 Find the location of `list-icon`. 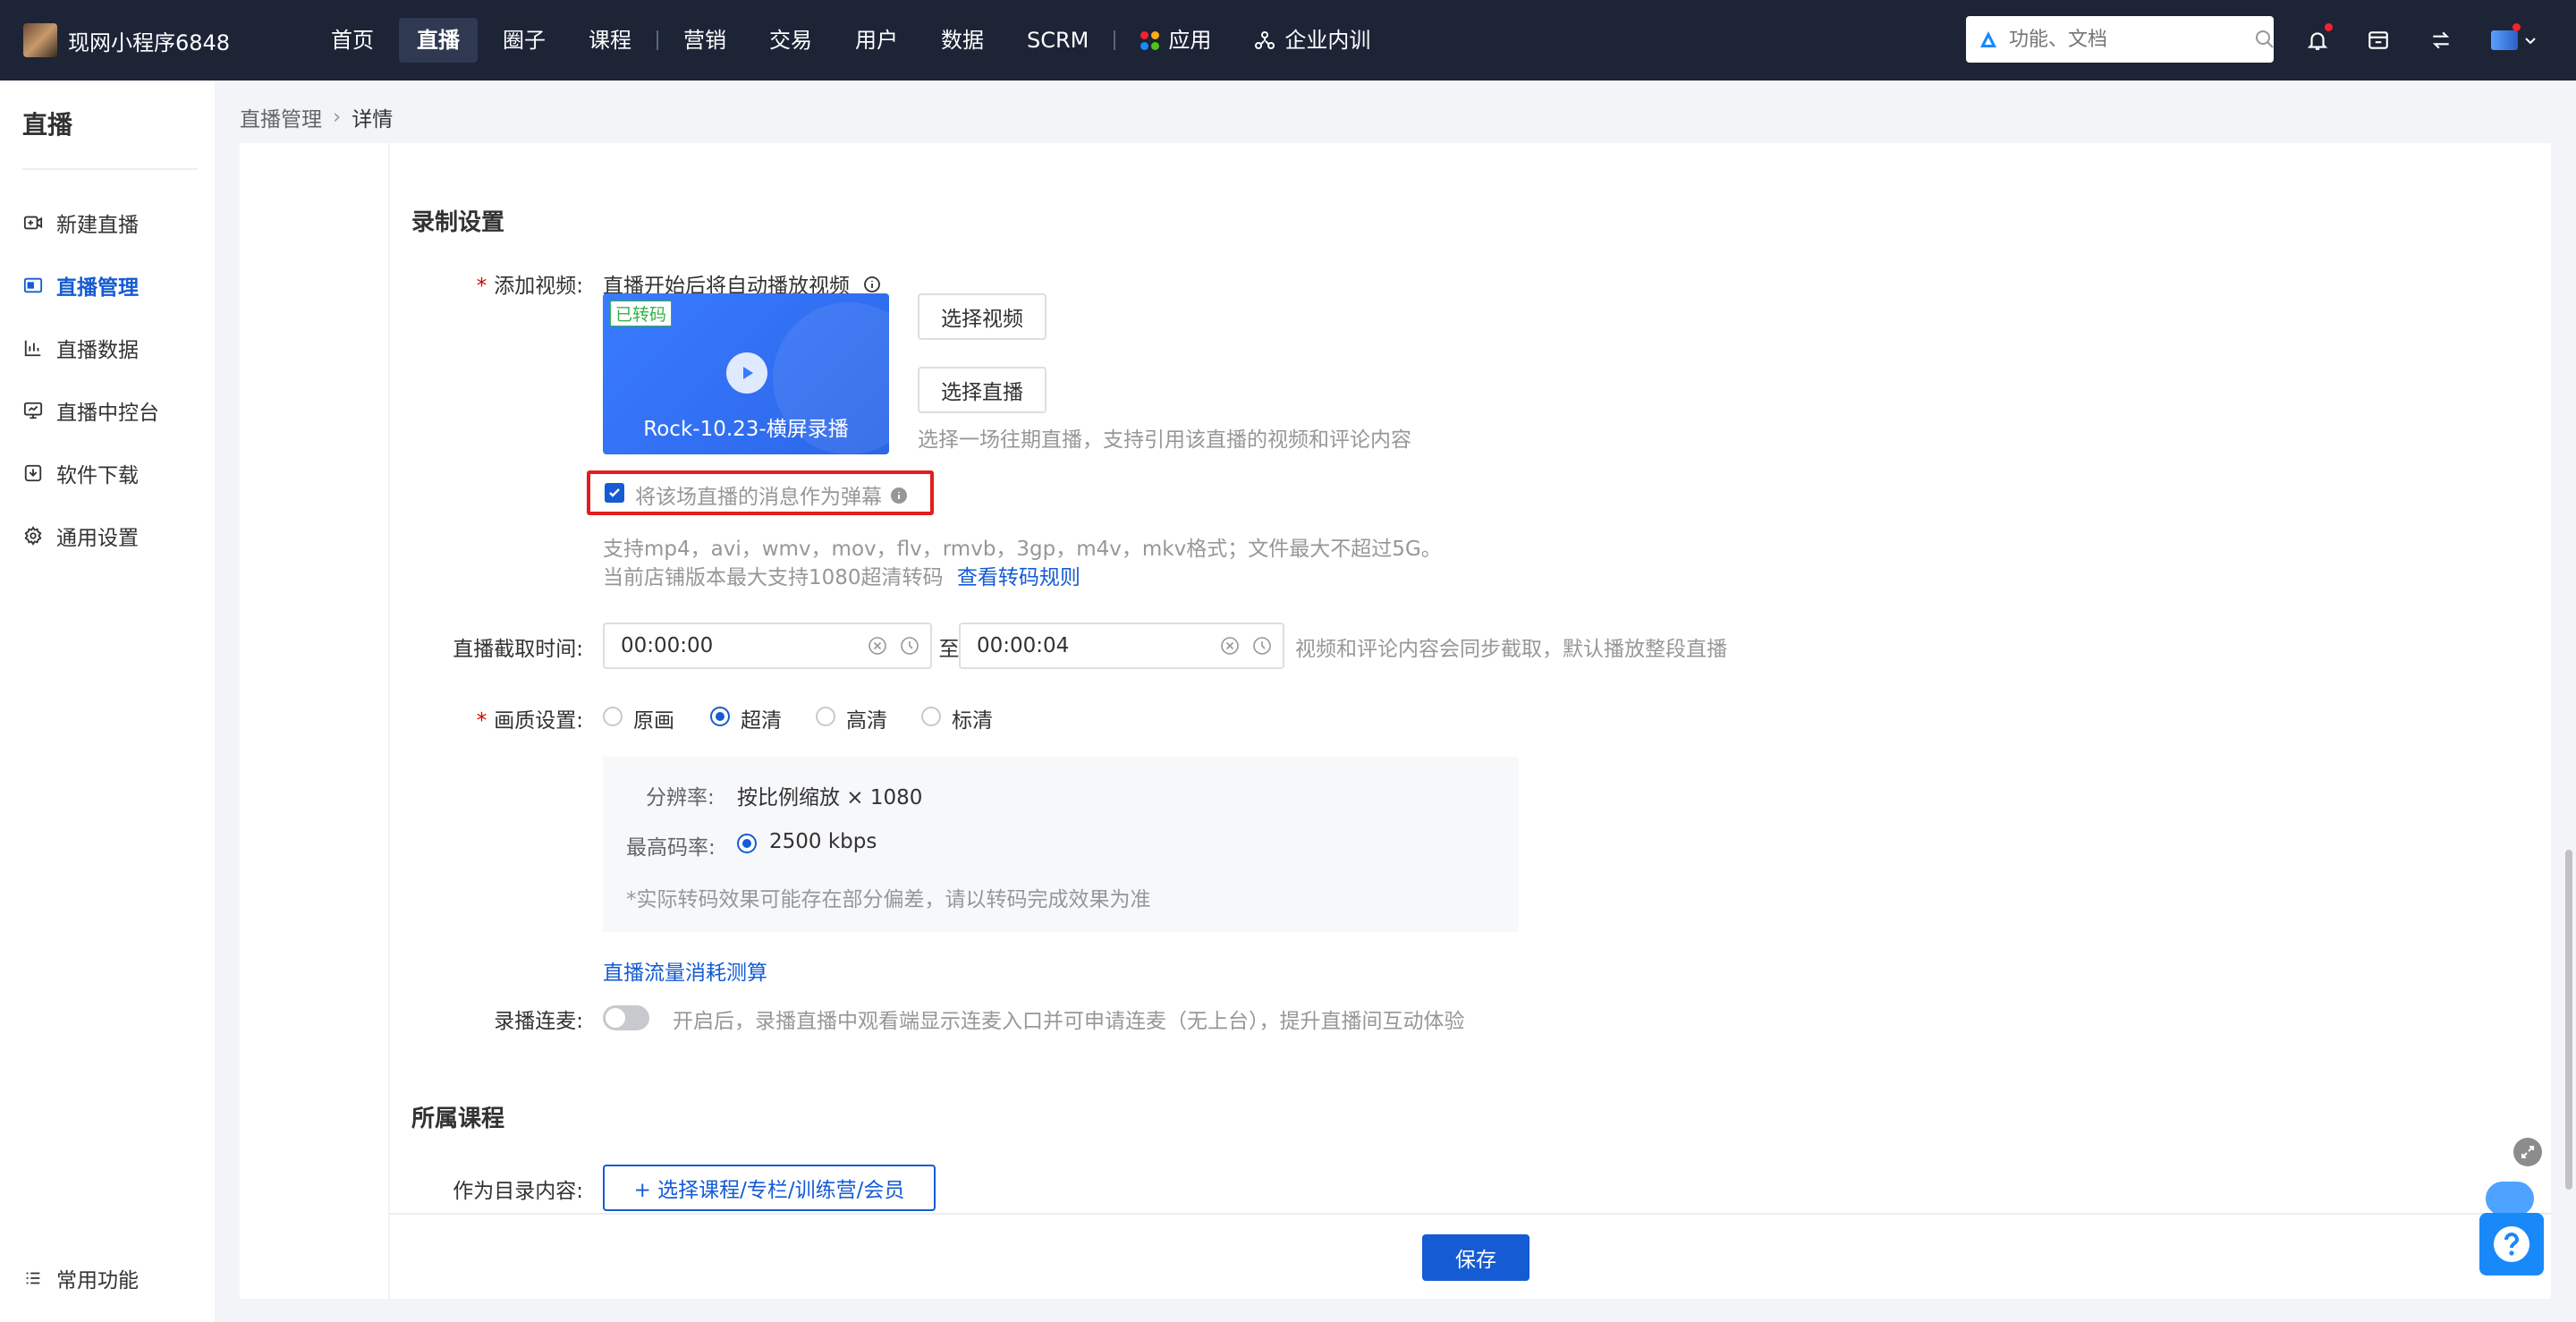

list-icon is located at coordinates (33, 1278).